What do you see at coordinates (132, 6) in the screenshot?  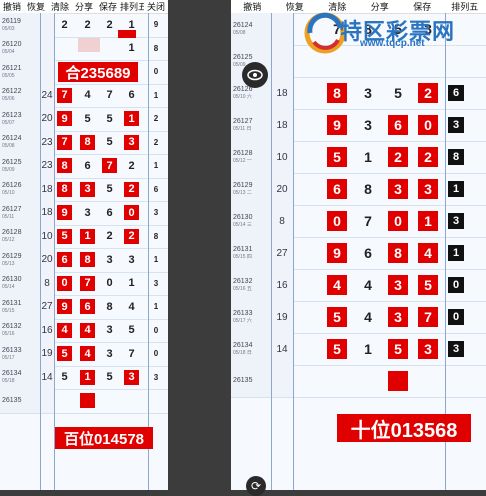 I see `left-toolbar-item: 排列五` at bounding box center [132, 6].